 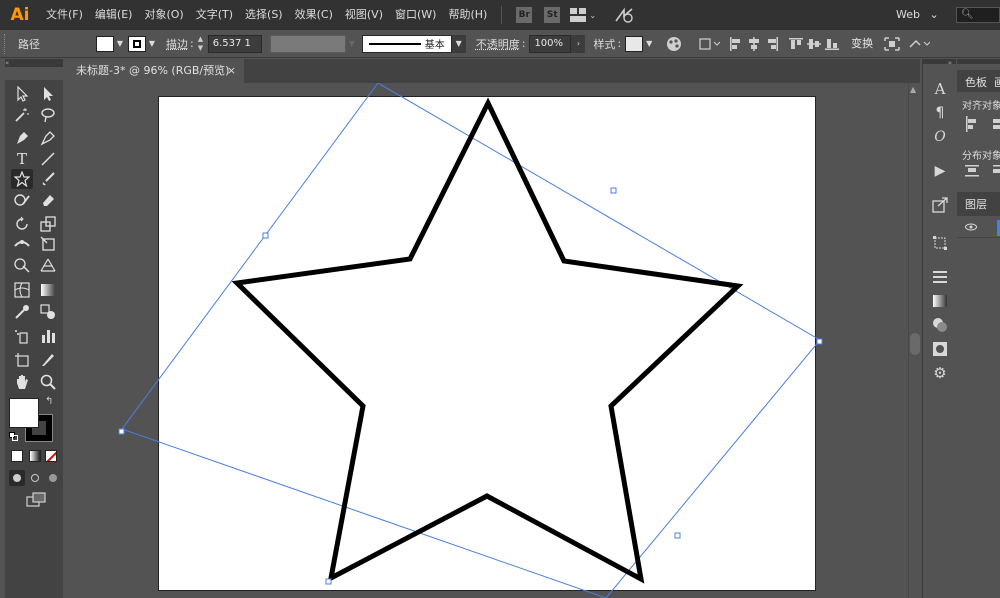 What do you see at coordinates (48, 360) in the screenshot?
I see `slice-tool-icon` at bounding box center [48, 360].